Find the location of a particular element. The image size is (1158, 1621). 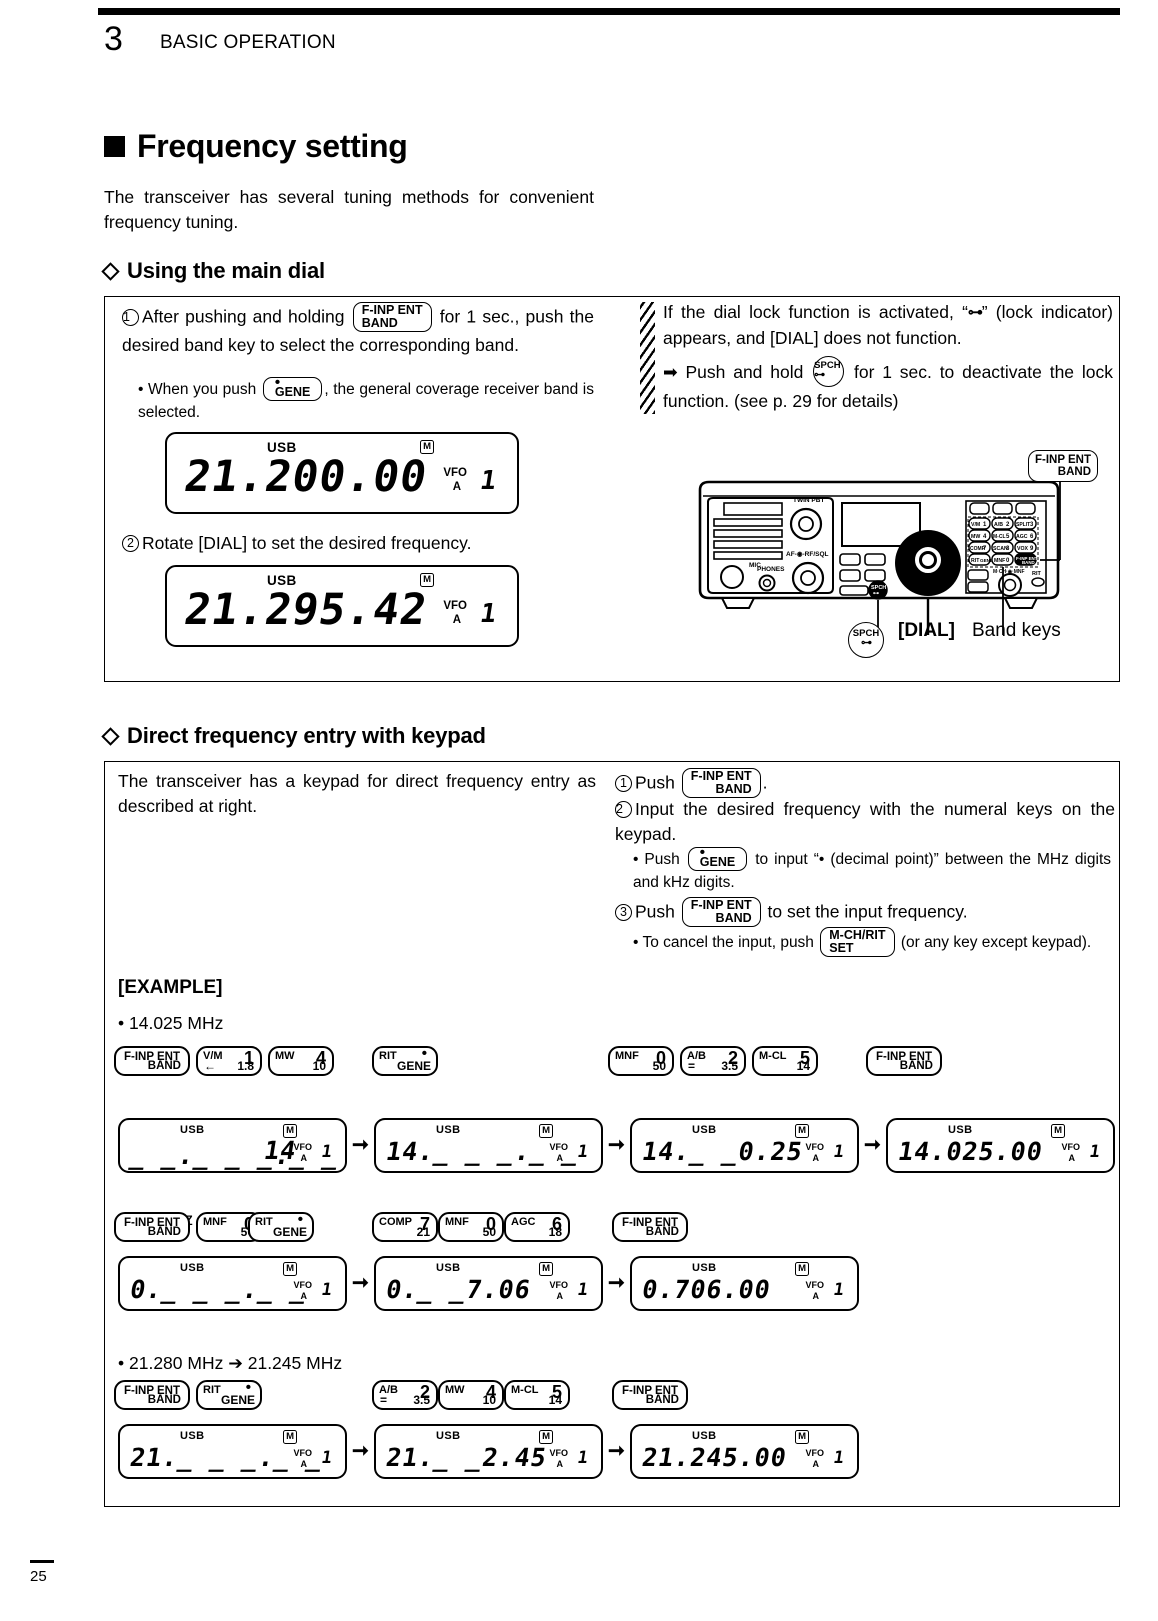

svg-text: BAND is located at coordinates (1028, 562).